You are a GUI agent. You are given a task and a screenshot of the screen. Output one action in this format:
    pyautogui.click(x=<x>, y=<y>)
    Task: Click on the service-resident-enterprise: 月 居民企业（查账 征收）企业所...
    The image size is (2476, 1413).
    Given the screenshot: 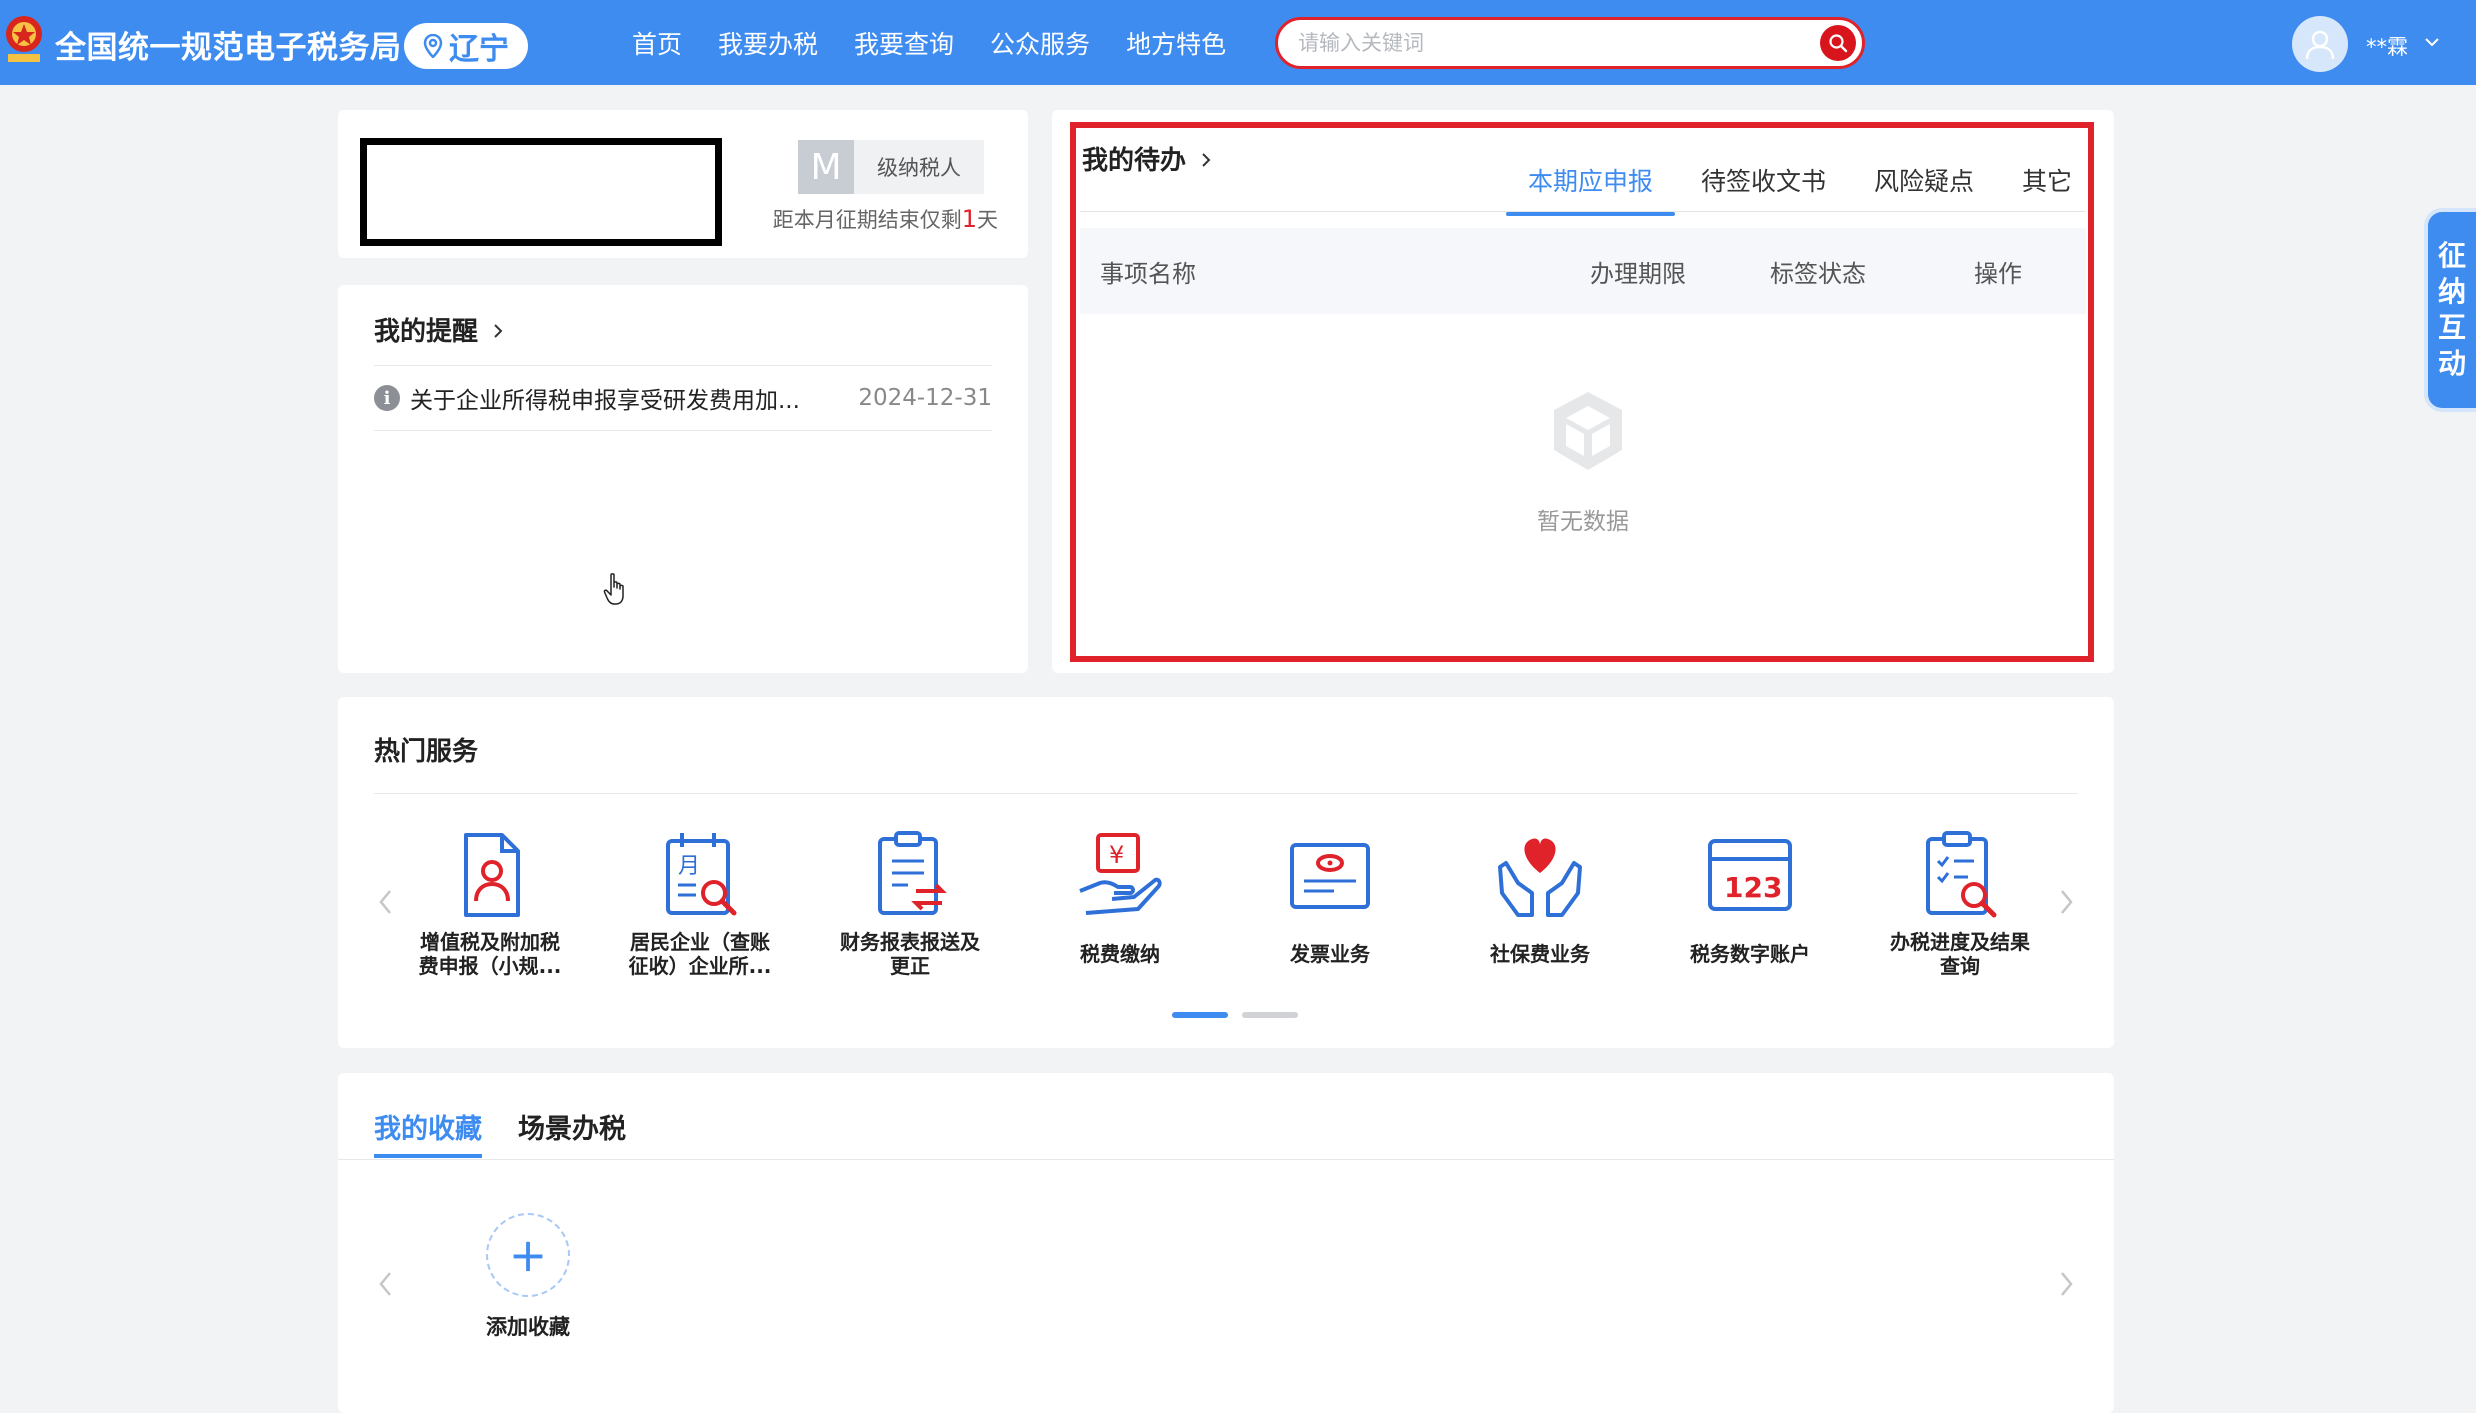 What is the action you would take?
    pyautogui.click(x=700, y=903)
    